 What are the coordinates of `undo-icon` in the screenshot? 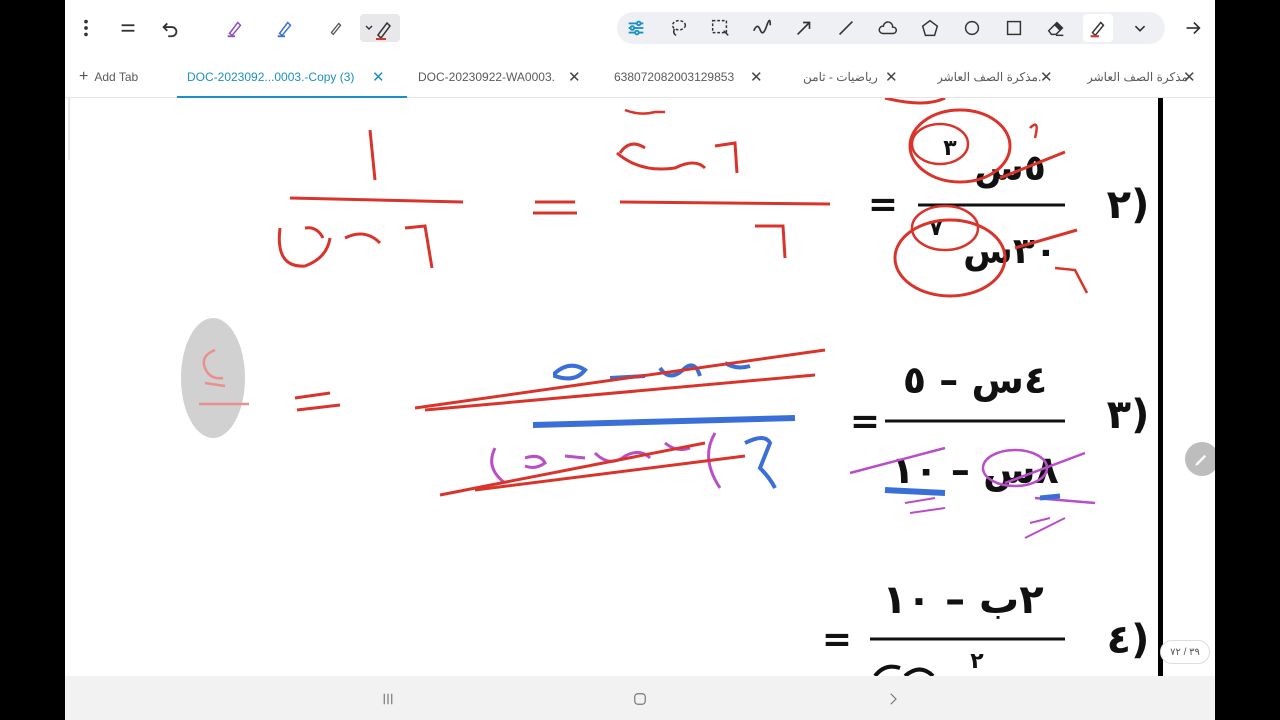 It's located at (170, 28).